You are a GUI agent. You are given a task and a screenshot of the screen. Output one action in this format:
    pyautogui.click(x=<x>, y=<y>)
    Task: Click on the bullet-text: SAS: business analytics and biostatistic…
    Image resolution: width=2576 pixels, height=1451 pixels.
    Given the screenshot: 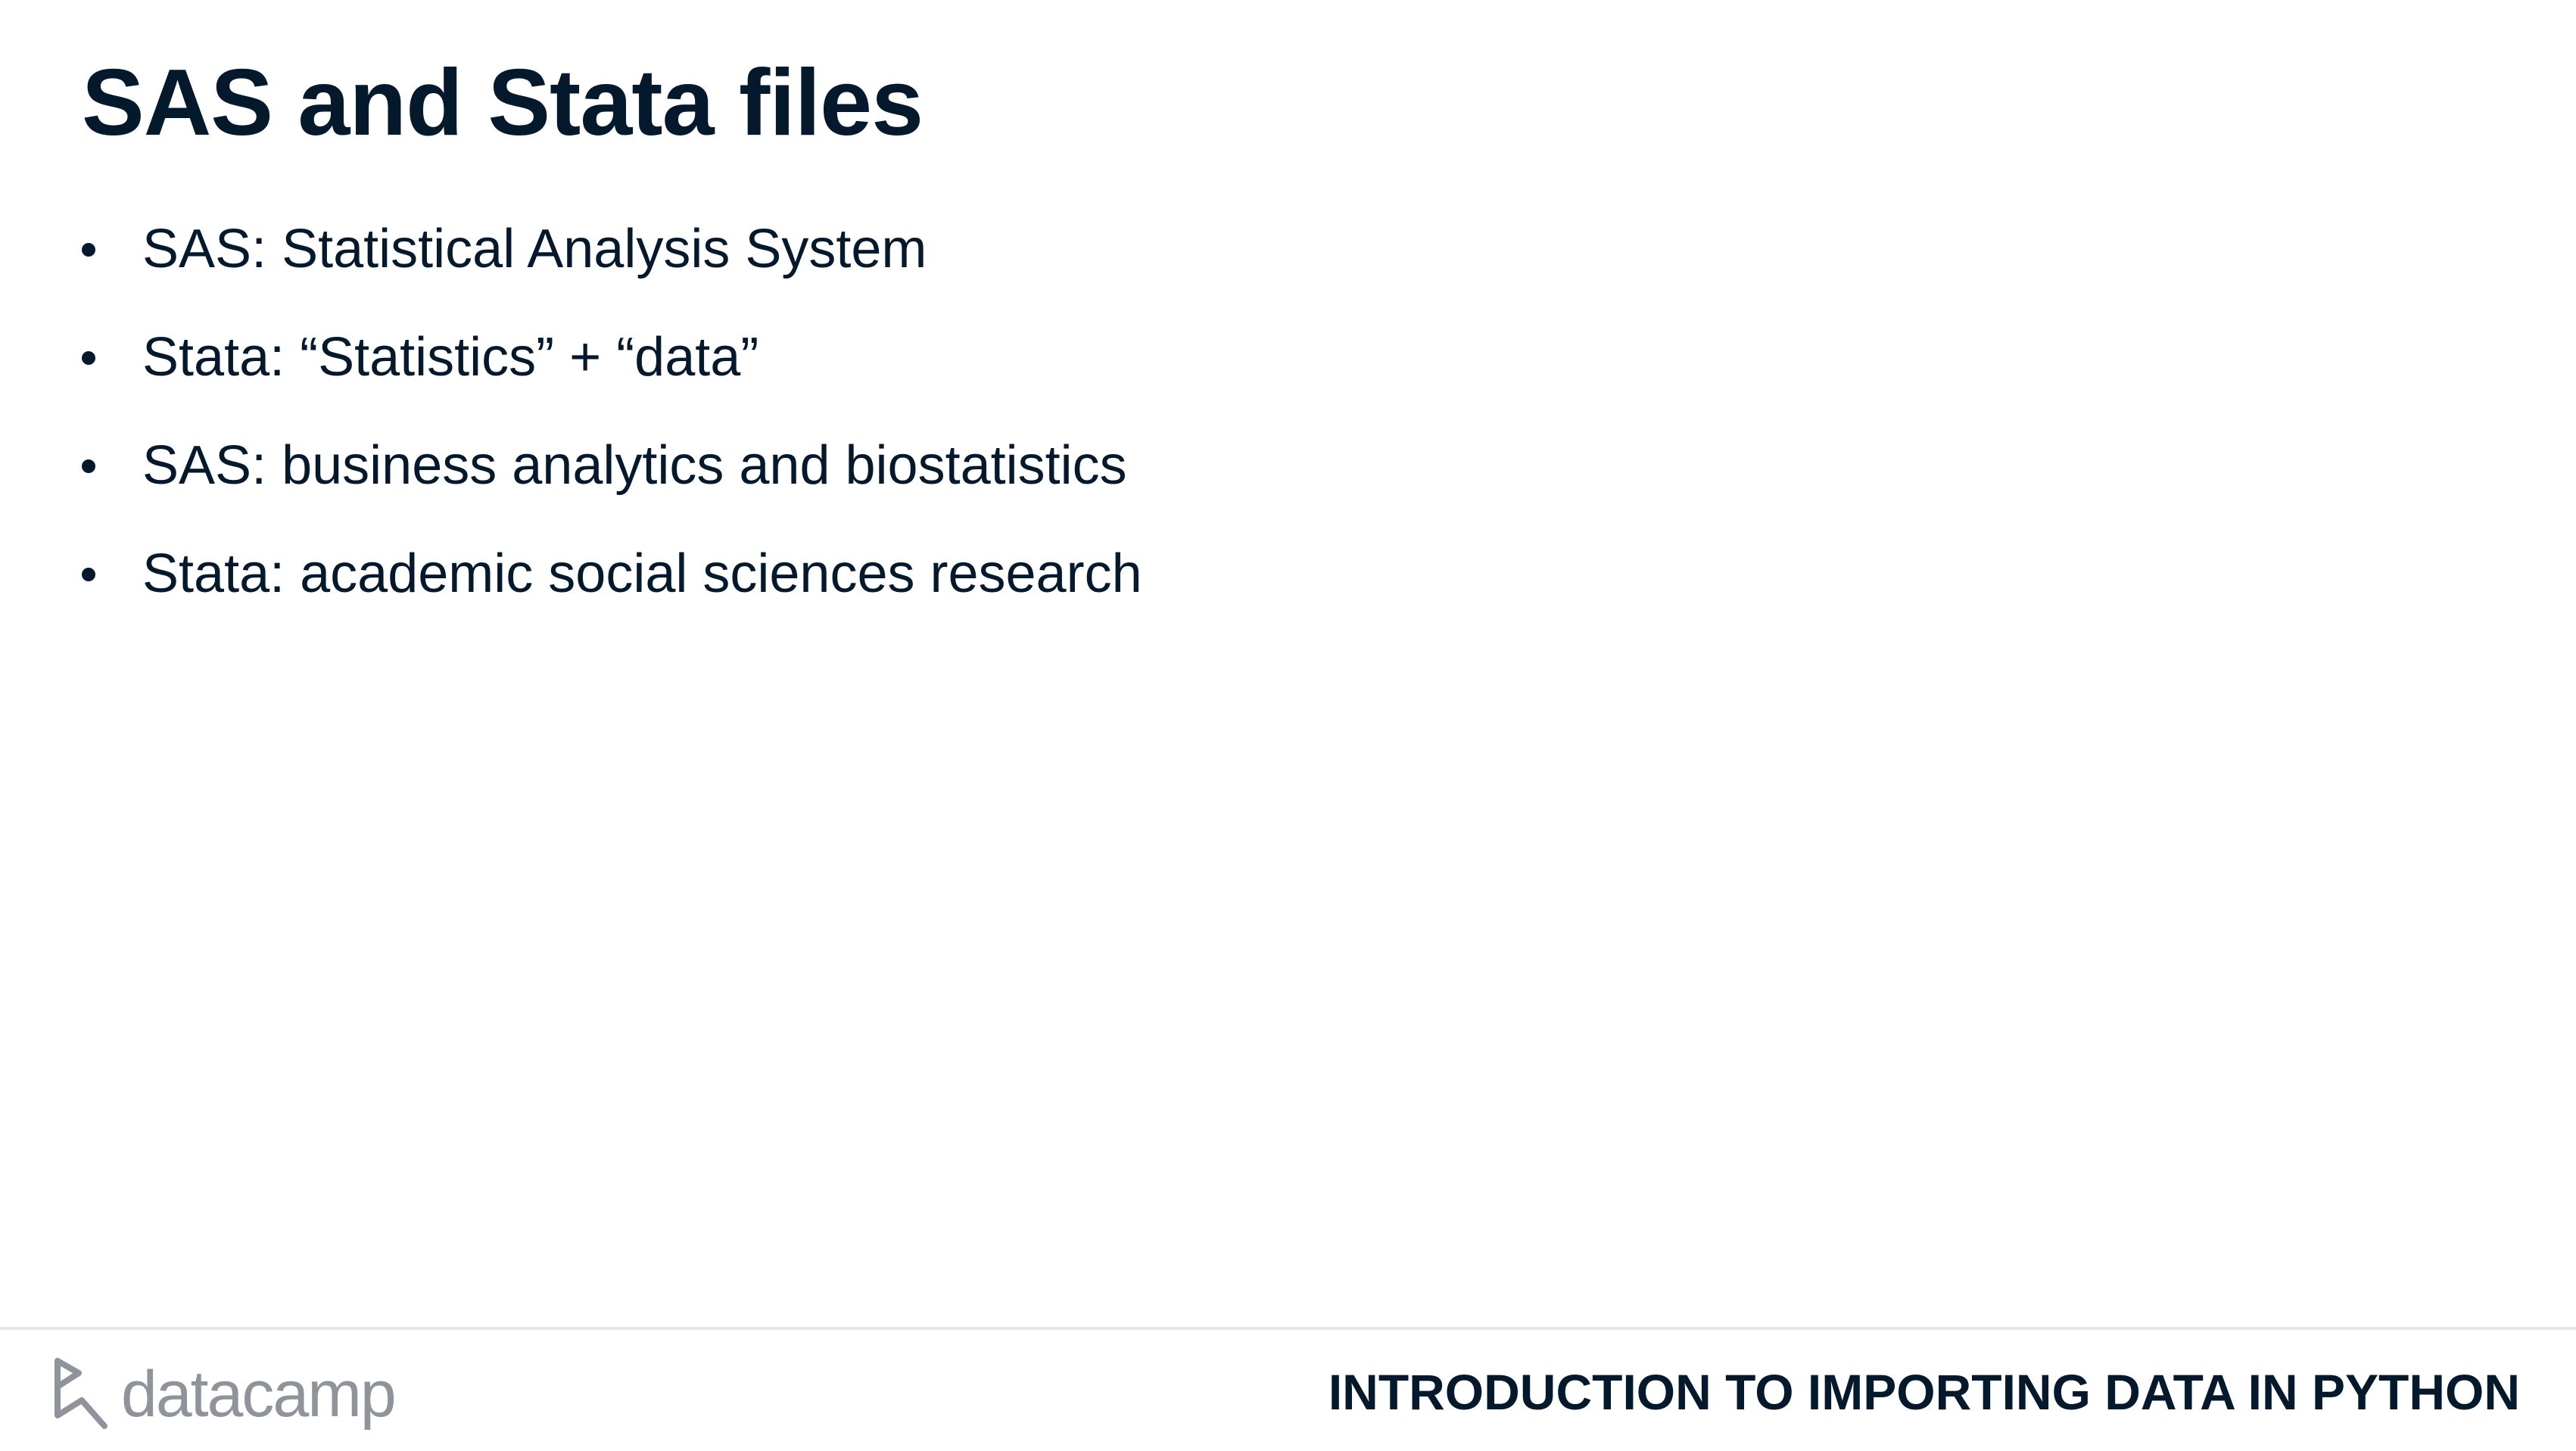 What is the action you would take?
    pyautogui.click(x=634, y=465)
    